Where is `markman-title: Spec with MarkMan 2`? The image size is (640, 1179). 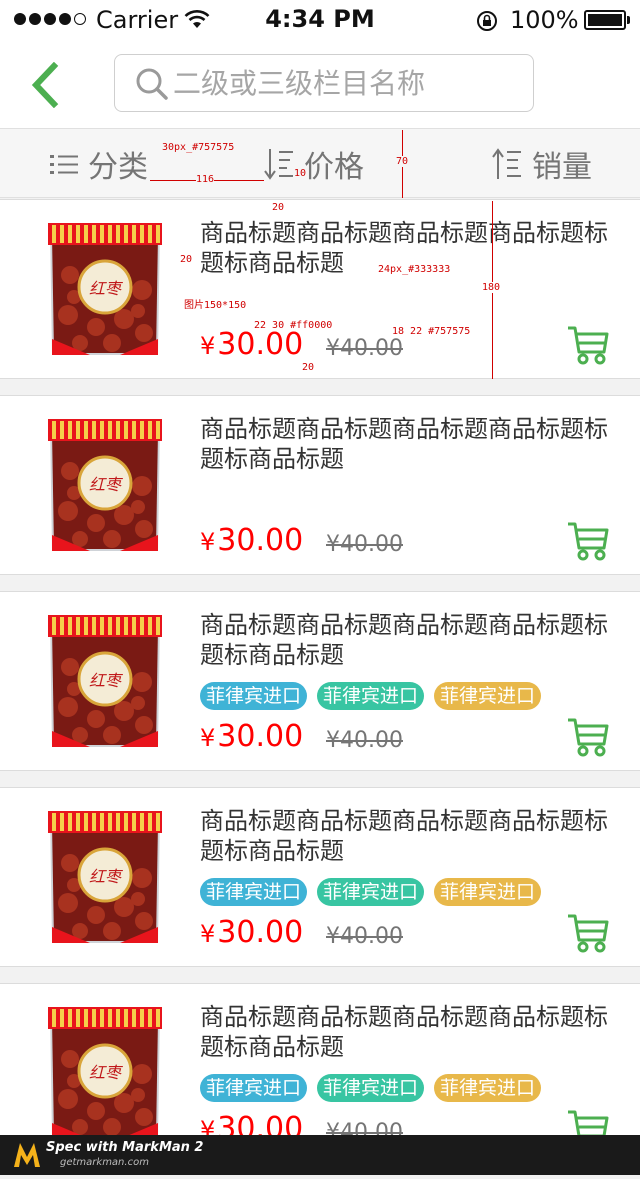
markman-title: Spec with MarkMan 2 is located at coordinates (125, 1147).